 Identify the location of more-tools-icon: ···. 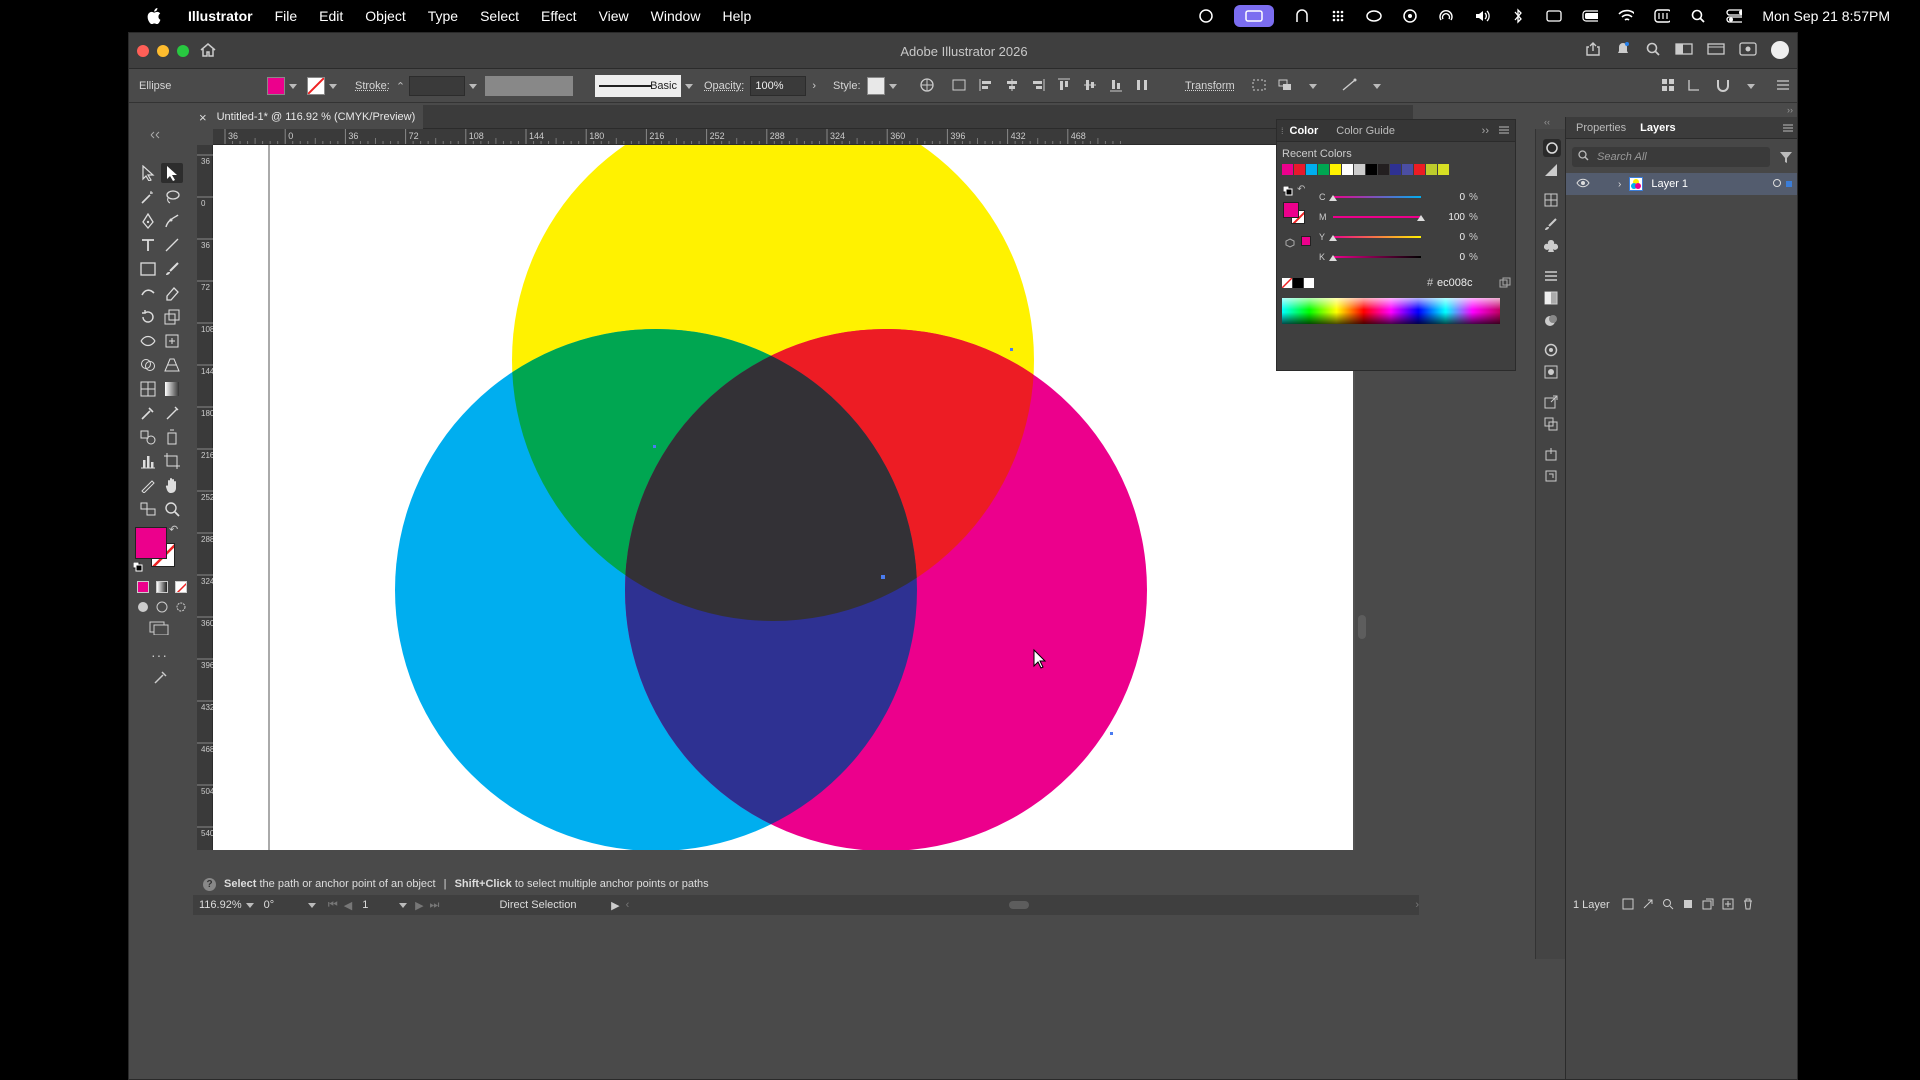
(159, 655).